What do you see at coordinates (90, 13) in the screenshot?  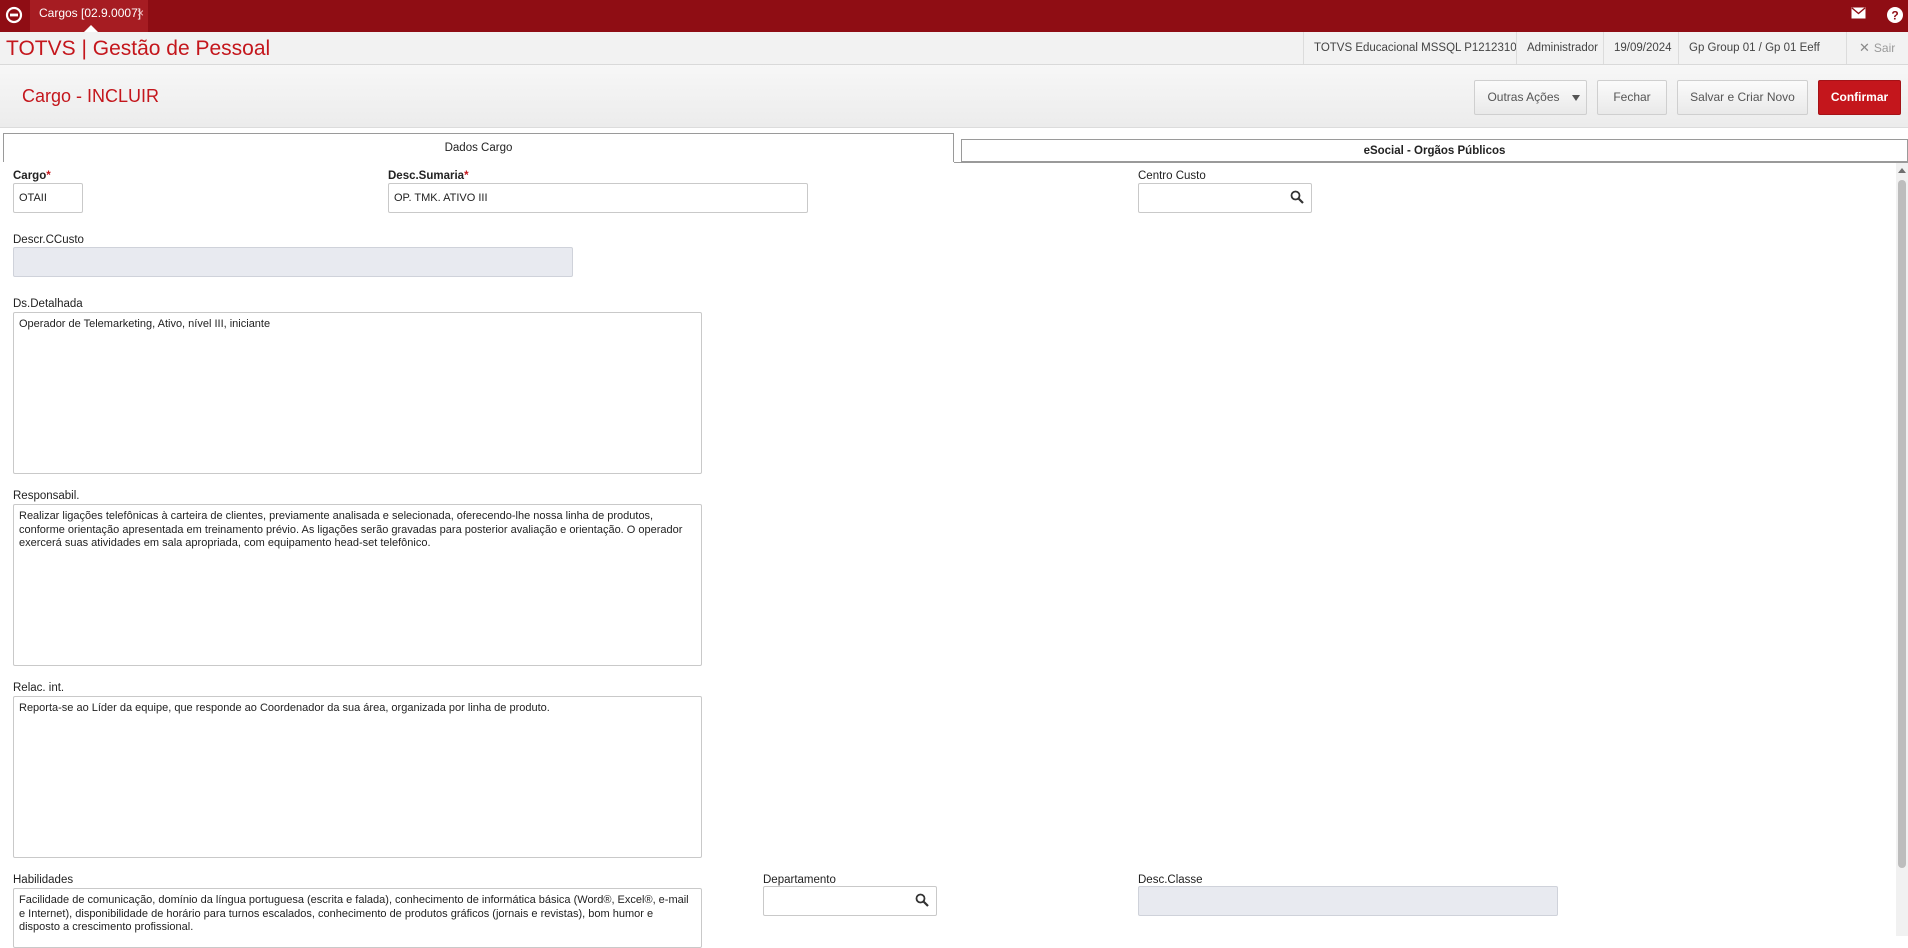 I see `open-tab-label: Cargos [02.9.0007]` at bounding box center [90, 13].